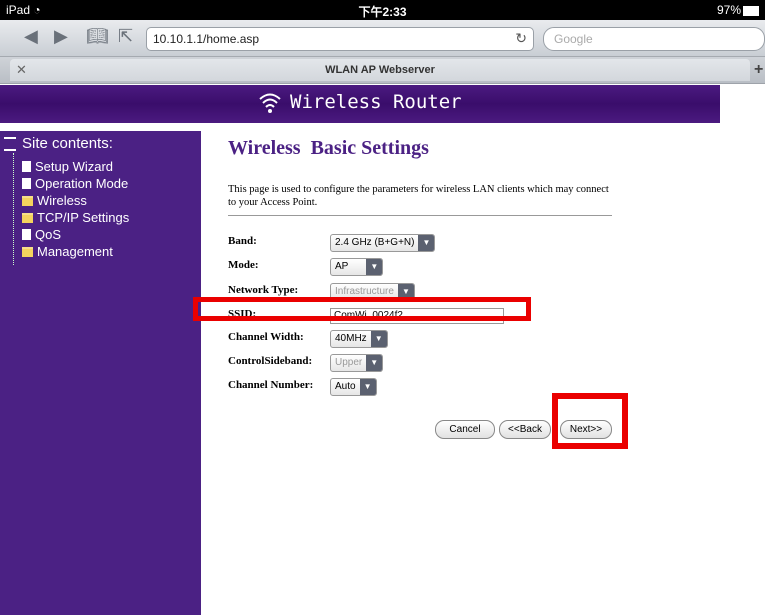 The height and width of the screenshot is (615, 765). What do you see at coordinates (525, 429) in the screenshot?
I see `back-button: <<Back` at bounding box center [525, 429].